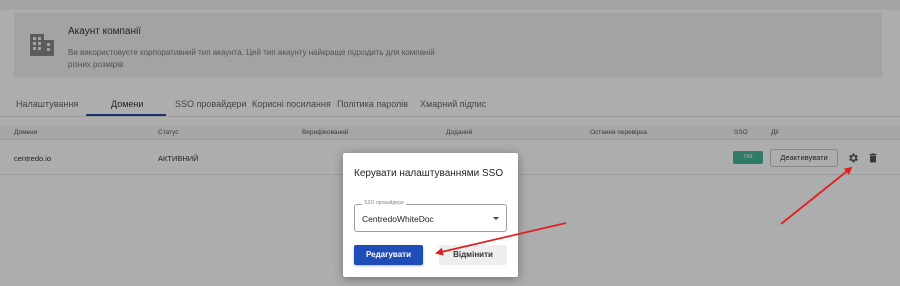 Image resolution: width=900 pixels, height=286 pixels. What do you see at coordinates (816, 195) in the screenshot?
I see `arrow-to-gear-icon` at bounding box center [816, 195].